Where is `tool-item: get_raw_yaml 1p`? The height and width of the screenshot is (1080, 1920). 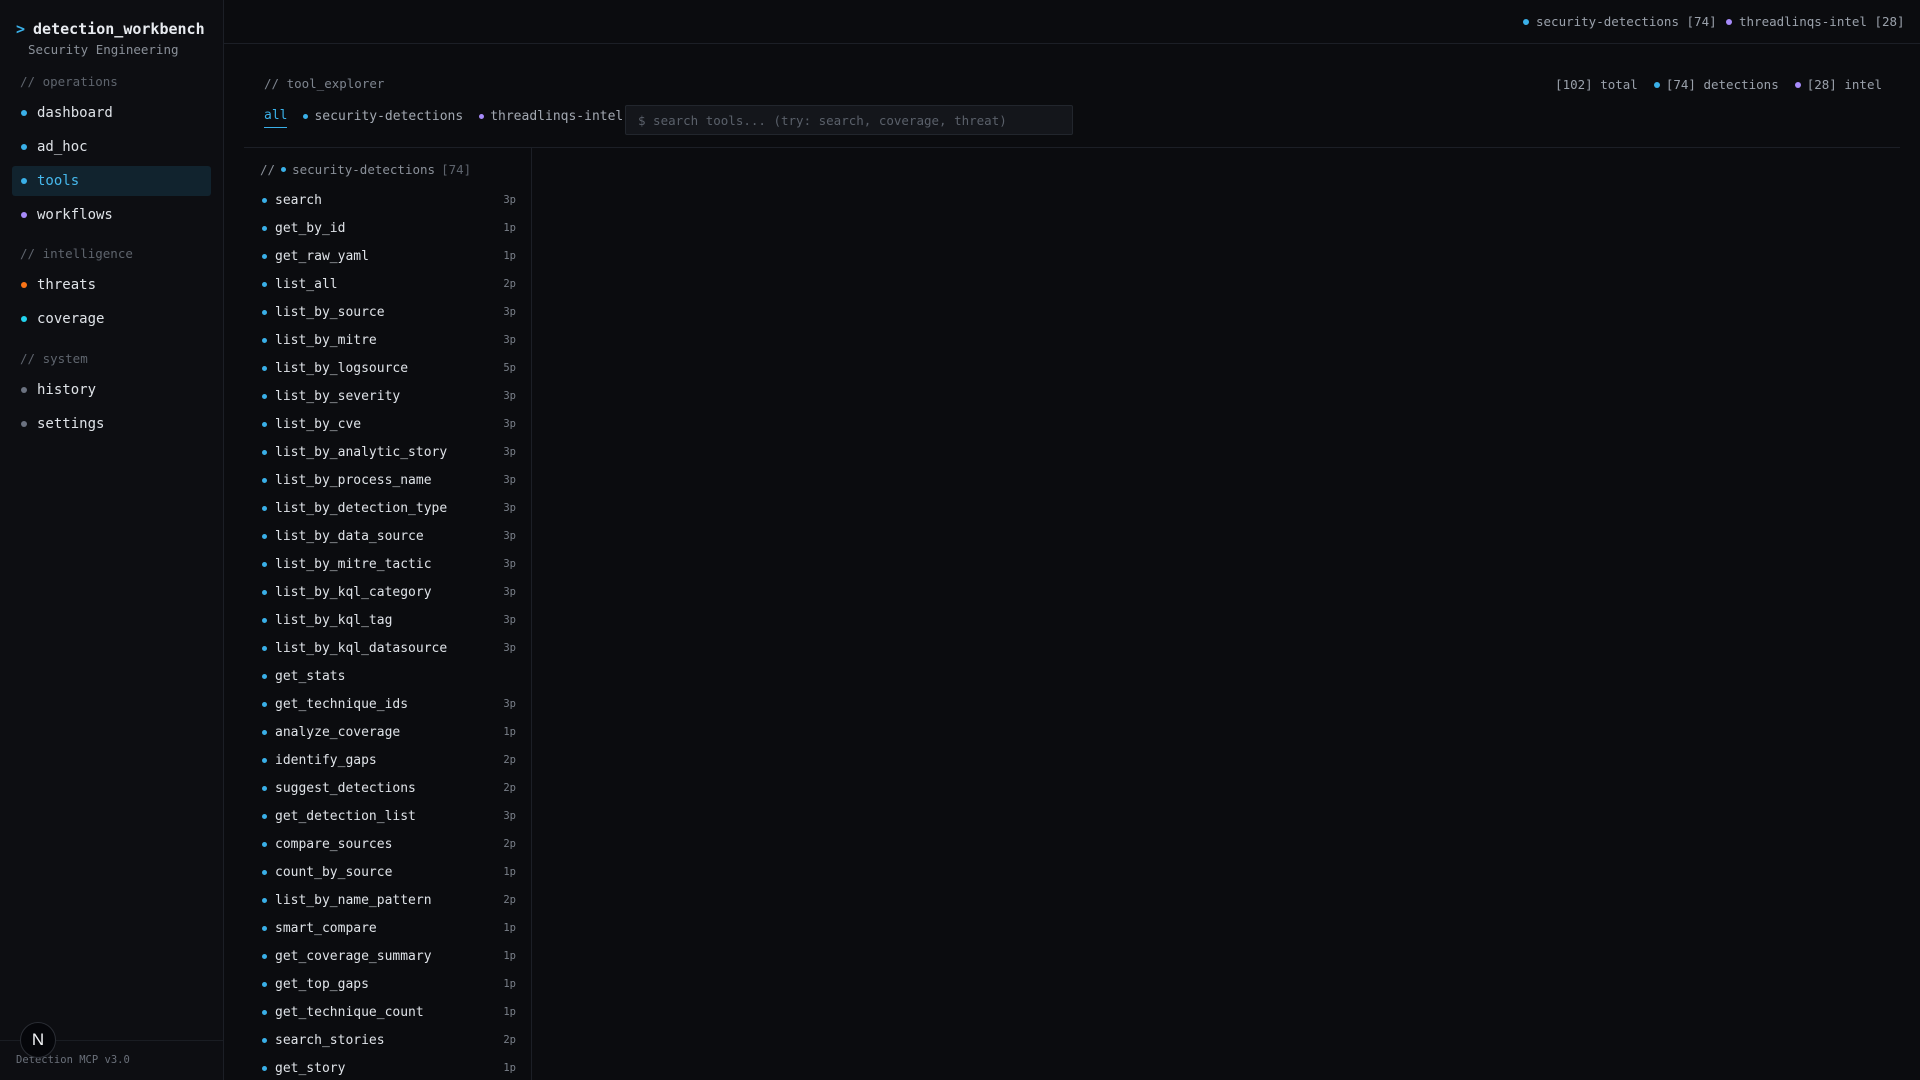 tool-item: get_raw_yaml 1p is located at coordinates (389, 256).